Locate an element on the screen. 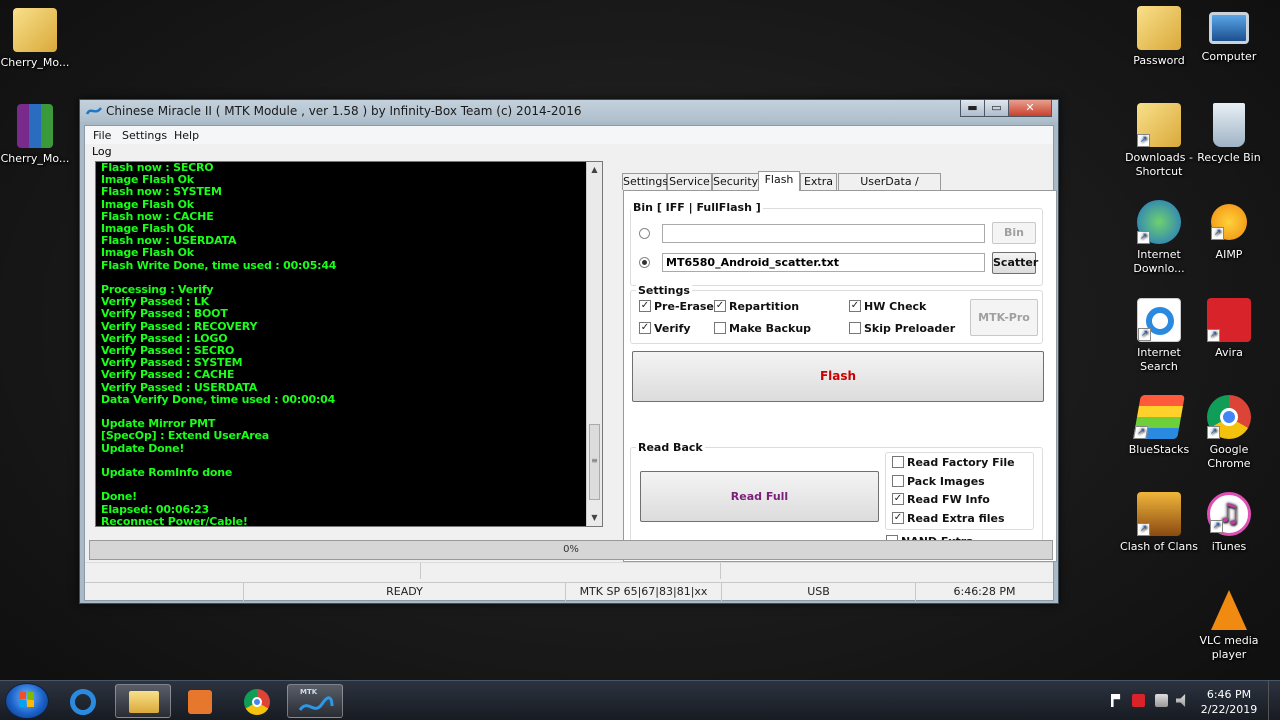 The height and width of the screenshot is (720, 1280). repartition-label: Repartition is located at coordinates (764, 306).